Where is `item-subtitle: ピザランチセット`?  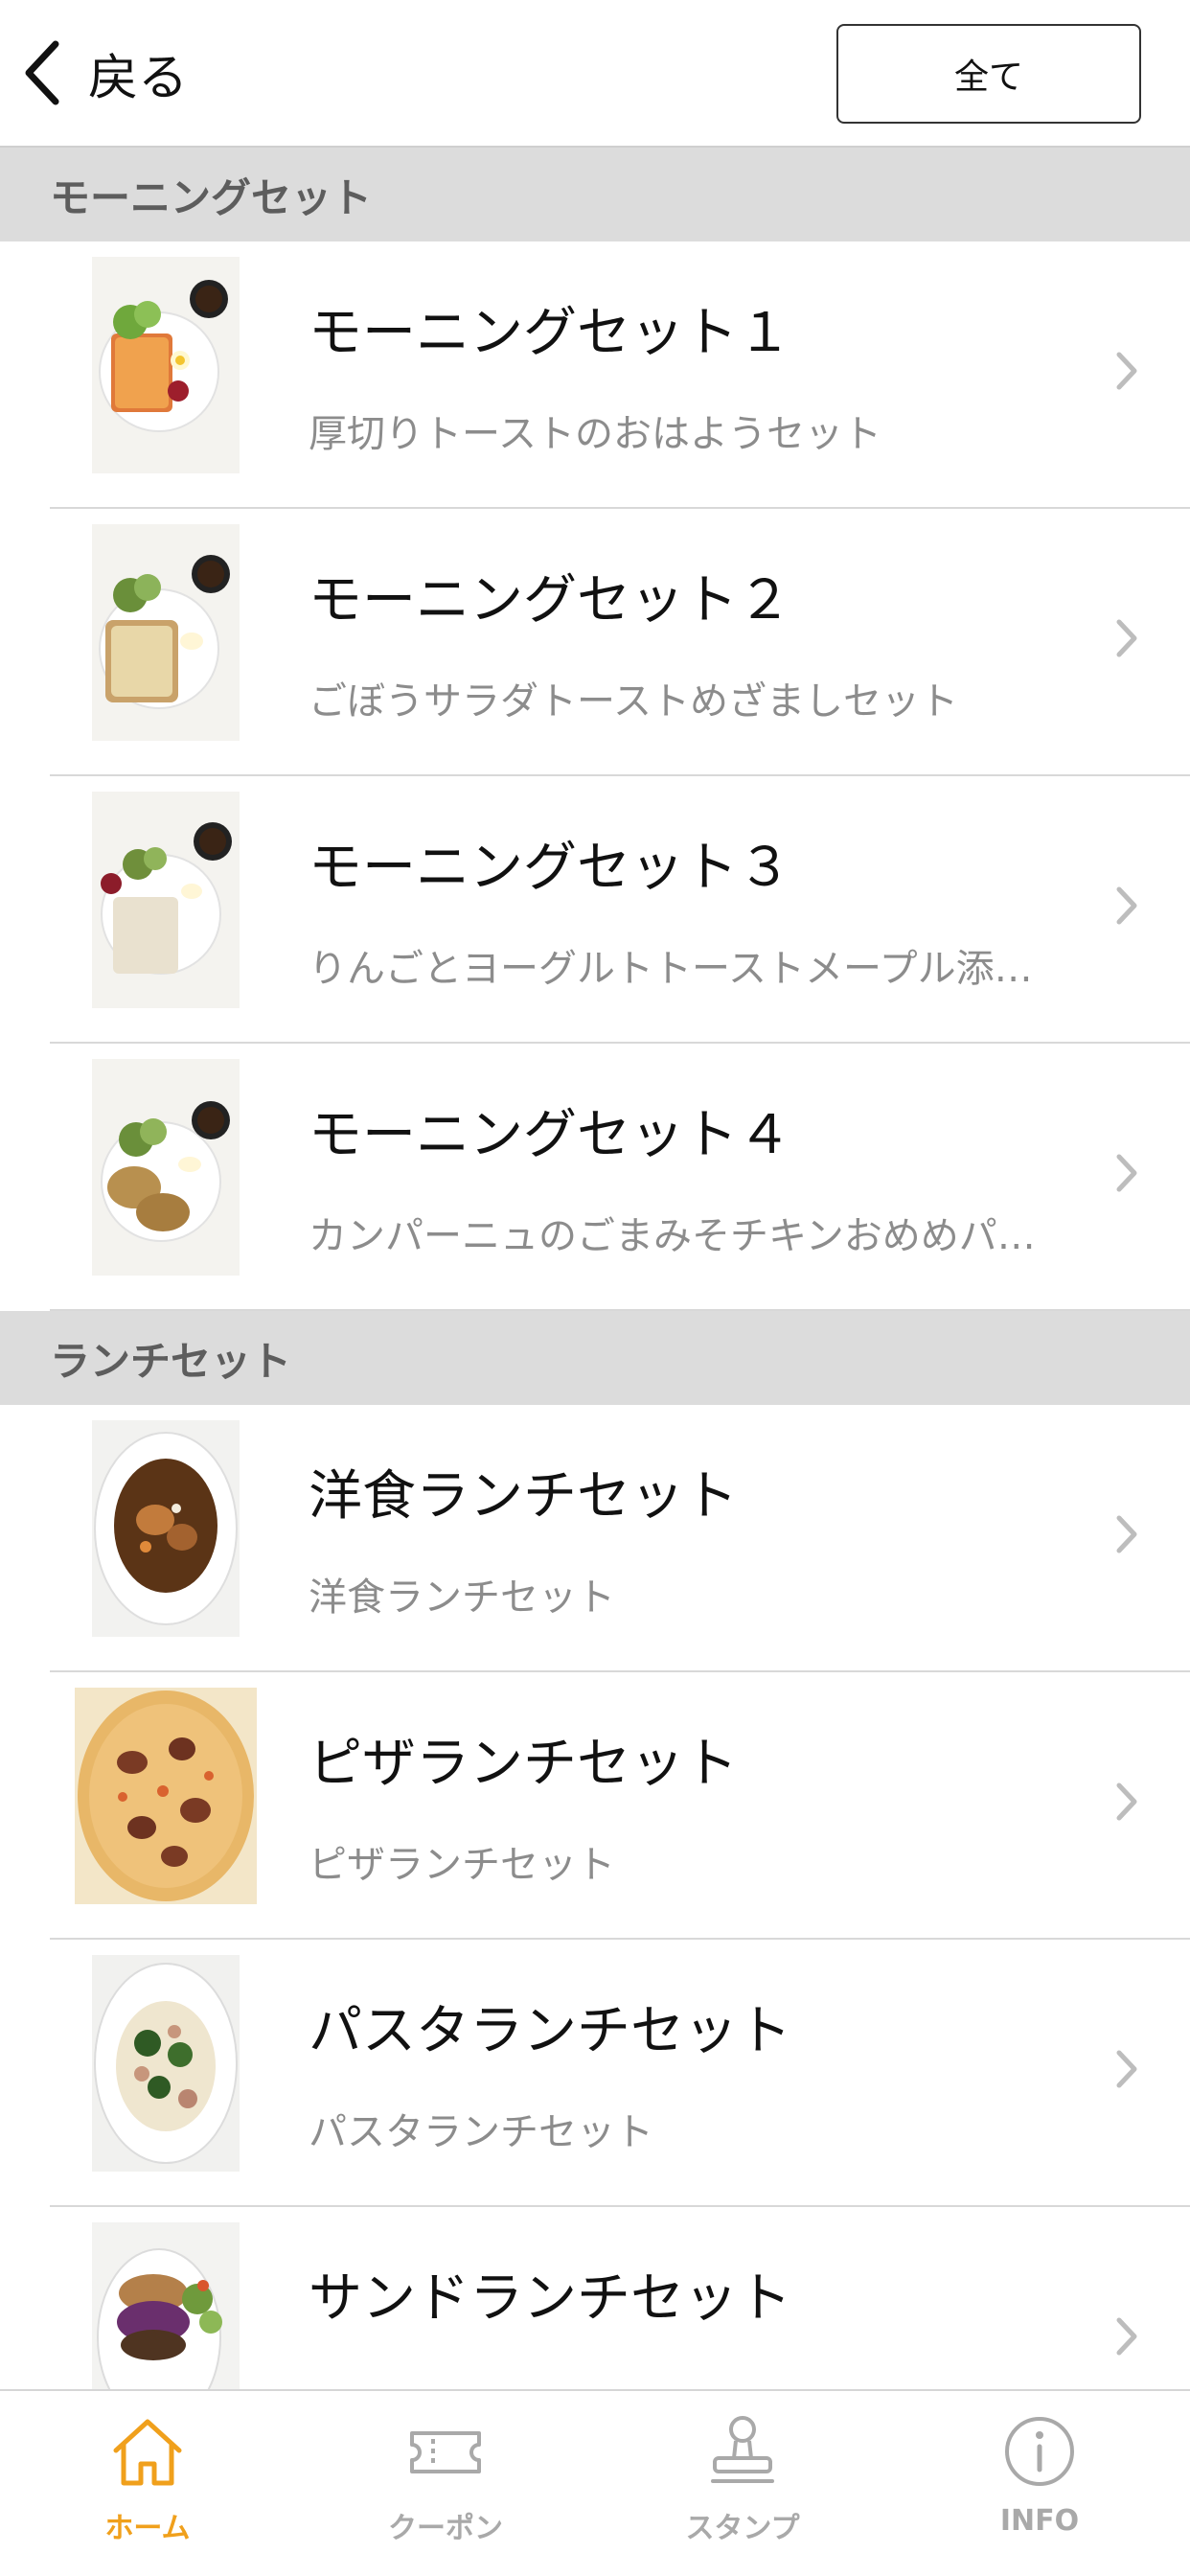 item-subtitle: ピザランチセット is located at coordinates (462, 1865).